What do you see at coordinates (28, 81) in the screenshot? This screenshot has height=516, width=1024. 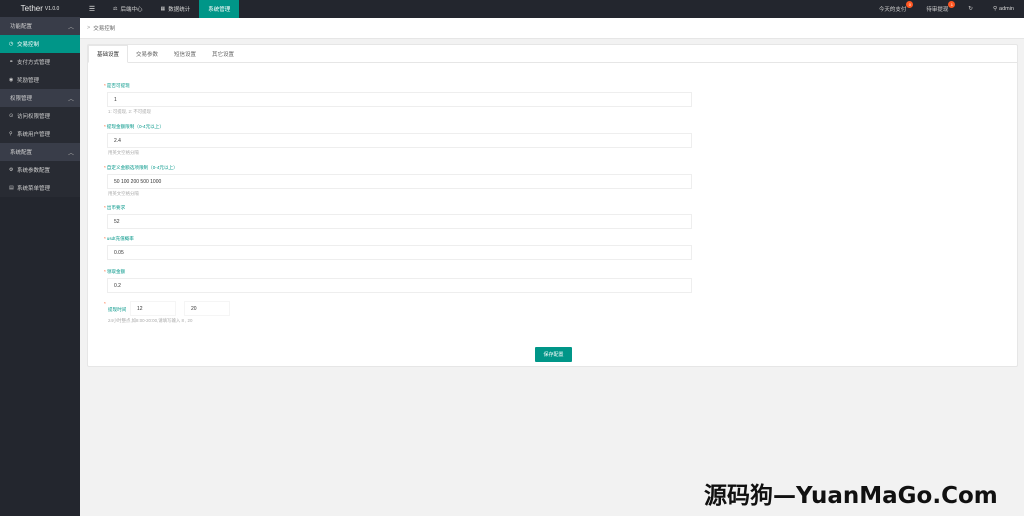 I see `sidebar-item-label: 奖励管理` at bounding box center [28, 81].